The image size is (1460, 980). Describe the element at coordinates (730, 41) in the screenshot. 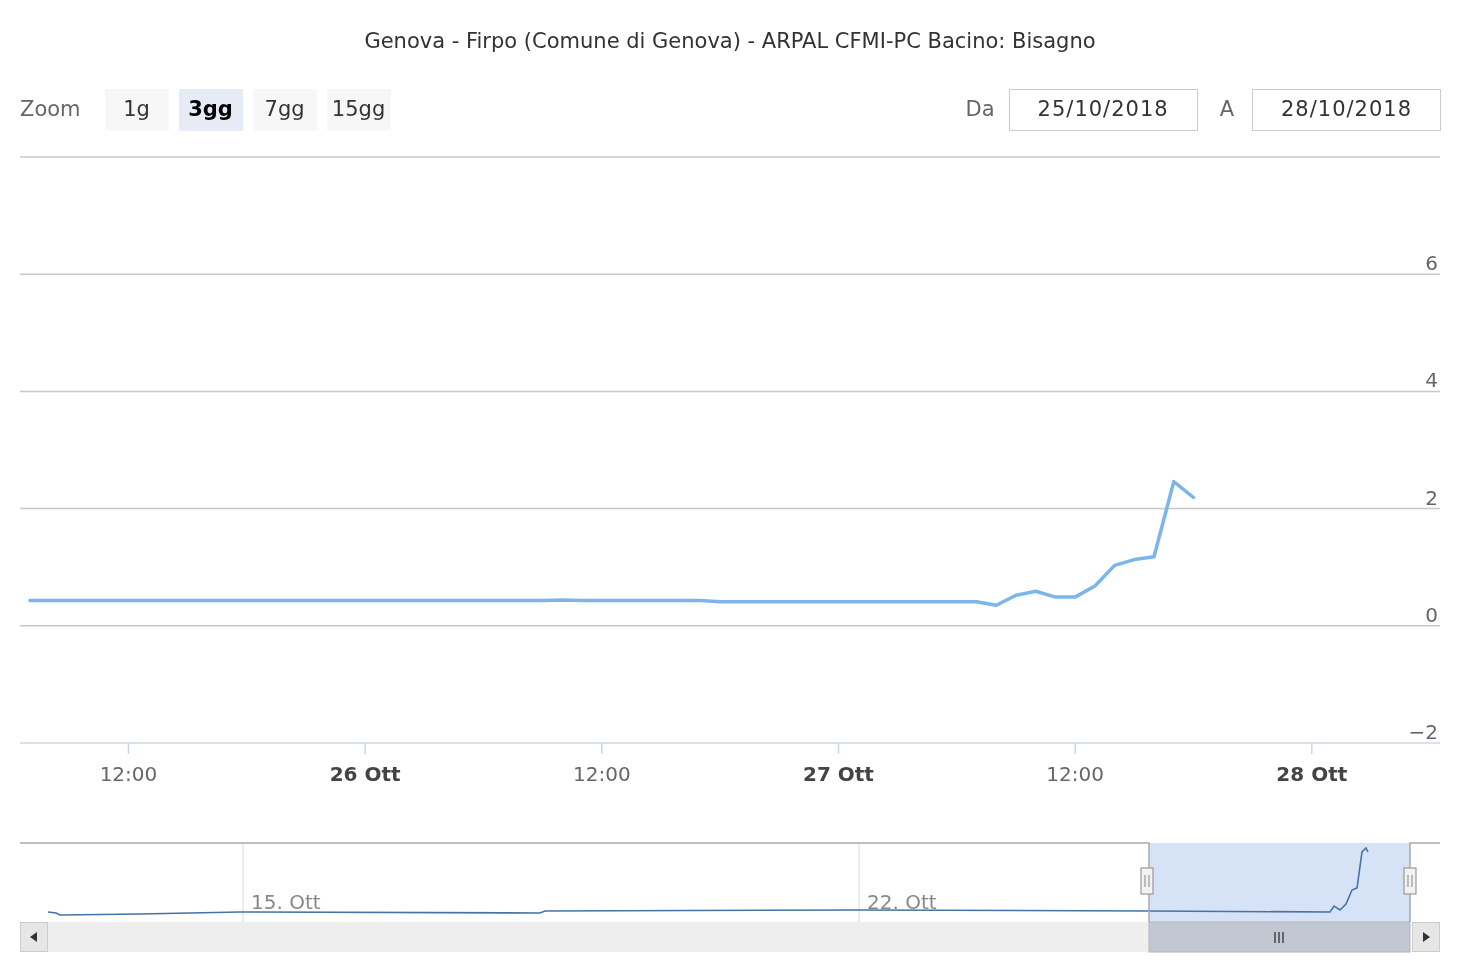

I see `chart-title: Genova - Firpo (Comune di Genova) - ARPAL CFMI-PC Bacino: Bisagno` at that location.